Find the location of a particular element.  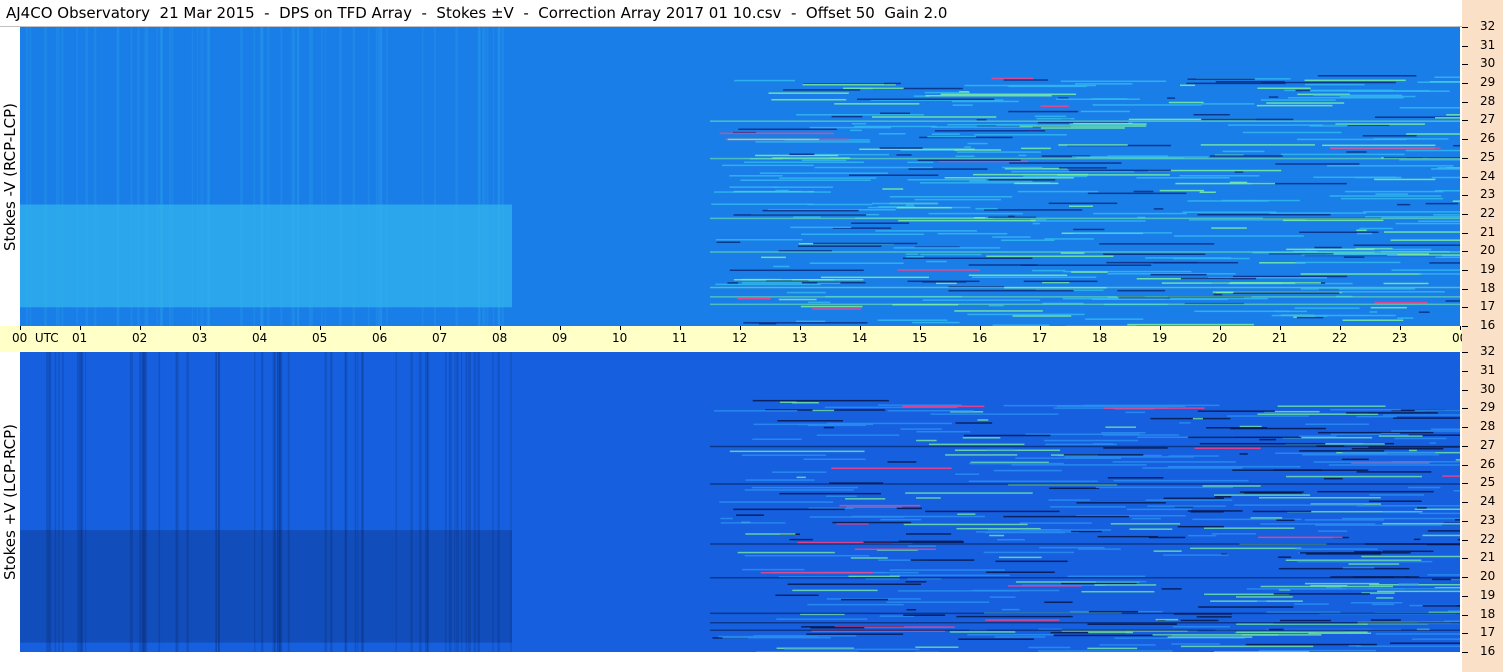

time-tick-label: 04 is located at coordinates (260, 338).